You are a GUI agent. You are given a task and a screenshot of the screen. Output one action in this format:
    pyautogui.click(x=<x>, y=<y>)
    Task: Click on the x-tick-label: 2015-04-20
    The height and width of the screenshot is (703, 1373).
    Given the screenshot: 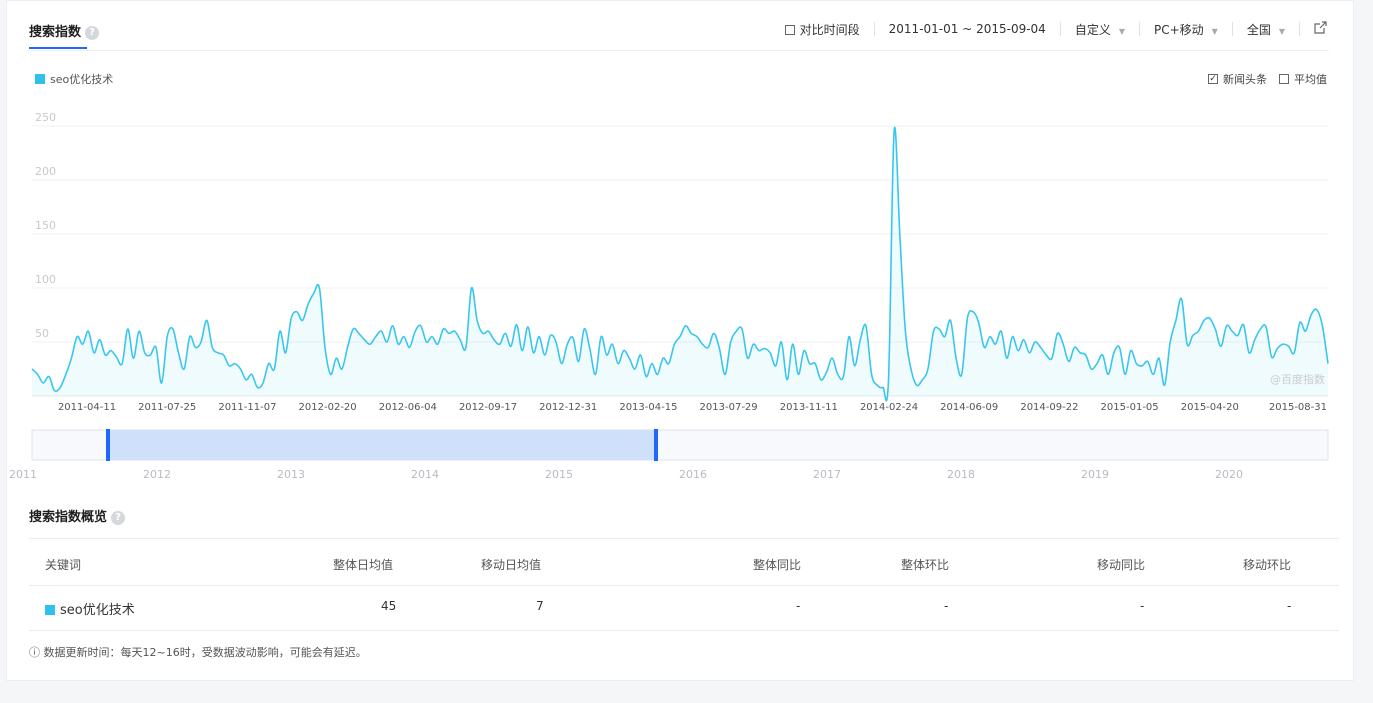 What is the action you would take?
    pyautogui.click(x=1210, y=407)
    